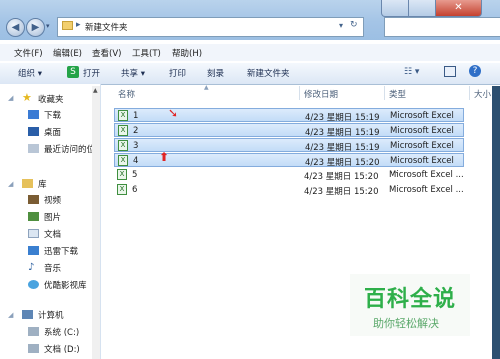 Image resolution: width=500 pixels, height=359 pixels. I want to click on videos-icon, so click(33, 199).